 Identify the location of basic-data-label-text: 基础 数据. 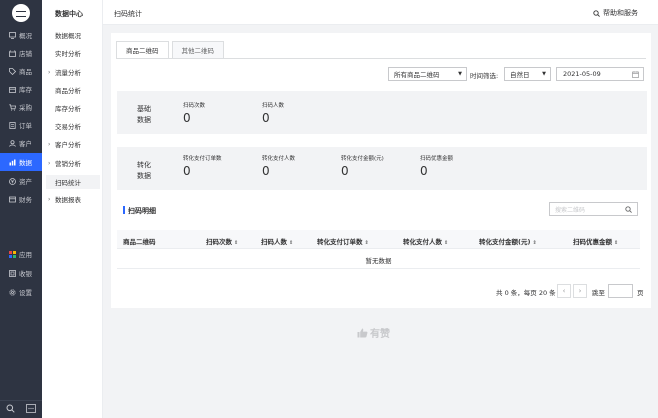
(144, 114).